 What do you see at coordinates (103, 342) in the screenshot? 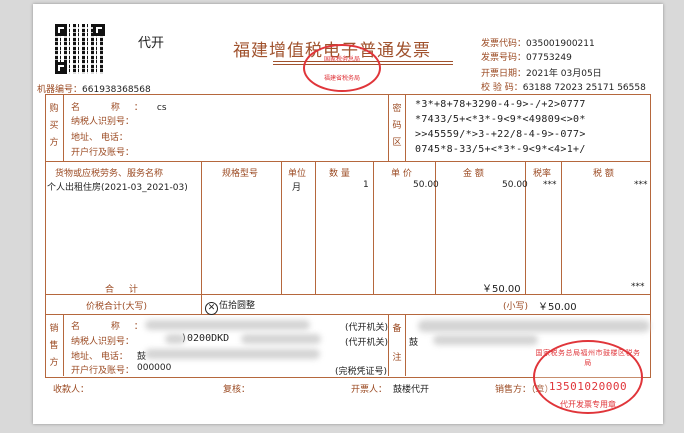
I see `seller-taxid-label: 纳税人识别号：` at bounding box center [103, 342].